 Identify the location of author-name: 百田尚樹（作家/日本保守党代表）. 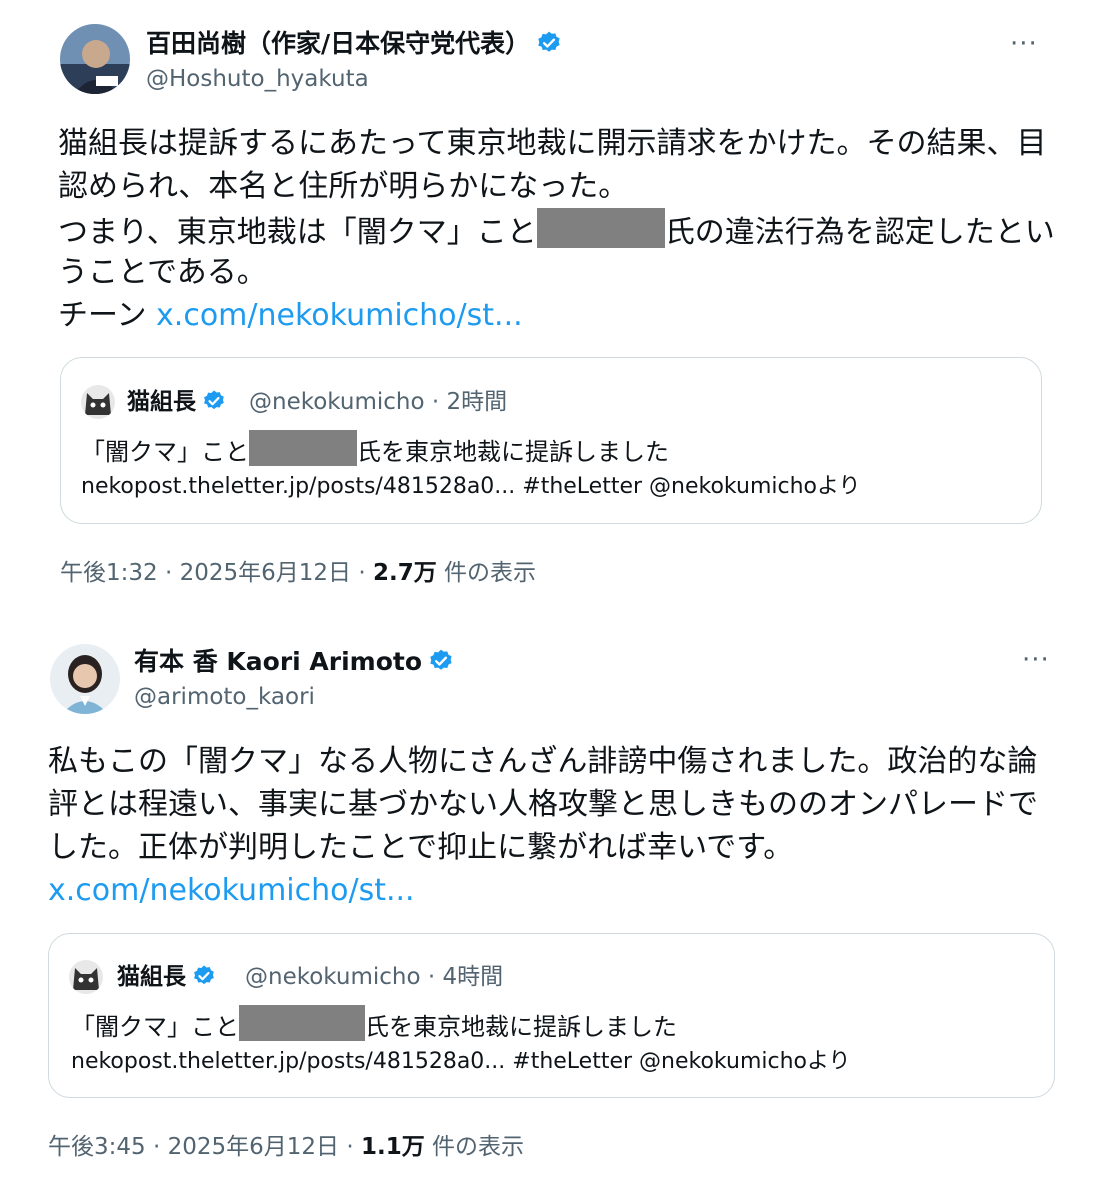
(354, 46).